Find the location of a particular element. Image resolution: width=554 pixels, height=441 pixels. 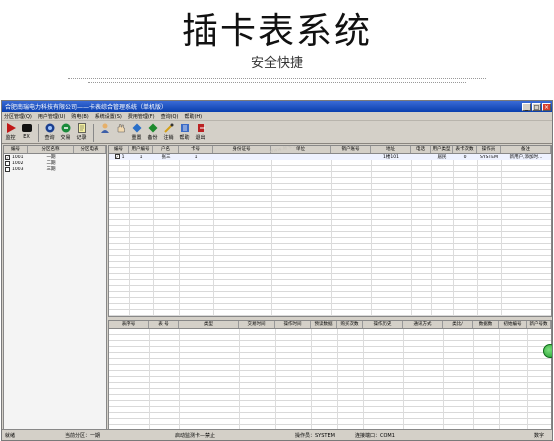

menu-user: 用户管理(U) is located at coordinates (52, 116).